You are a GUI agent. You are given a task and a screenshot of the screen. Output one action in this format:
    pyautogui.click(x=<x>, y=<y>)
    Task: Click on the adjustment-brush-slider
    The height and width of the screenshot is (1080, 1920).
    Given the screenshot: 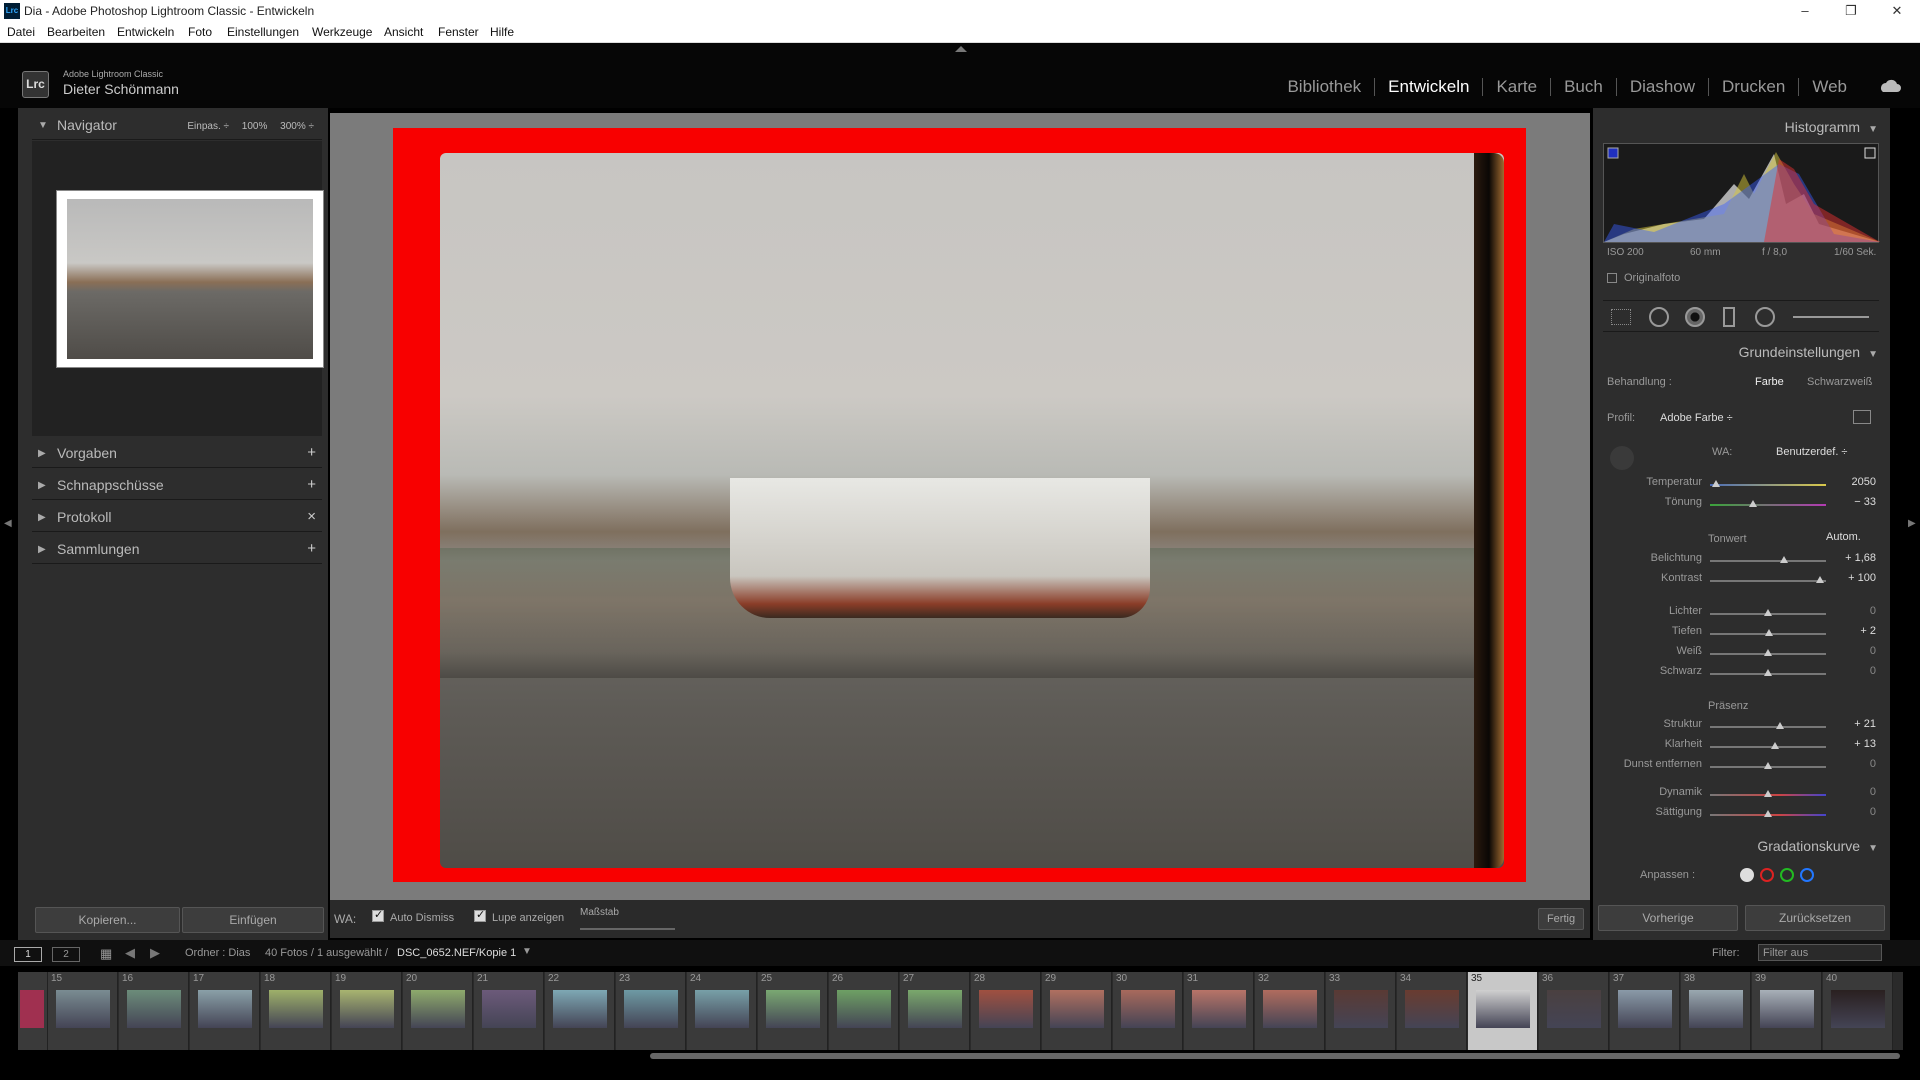 What is the action you would take?
    pyautogui.click(x=1831, y=317)
    